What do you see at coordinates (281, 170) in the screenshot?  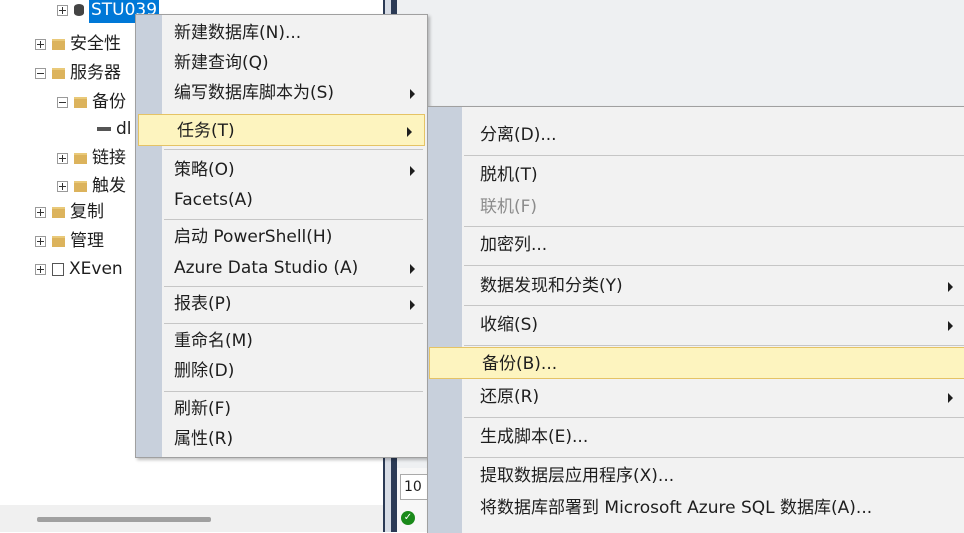 I see `menu-item-policies: 策略(O)` at bounding box center [281, 170].